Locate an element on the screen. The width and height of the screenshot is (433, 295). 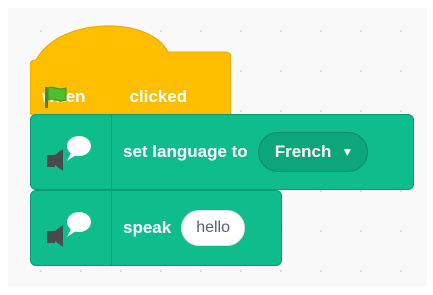
speak-text-input: hello is located at coordinates (213, 228).